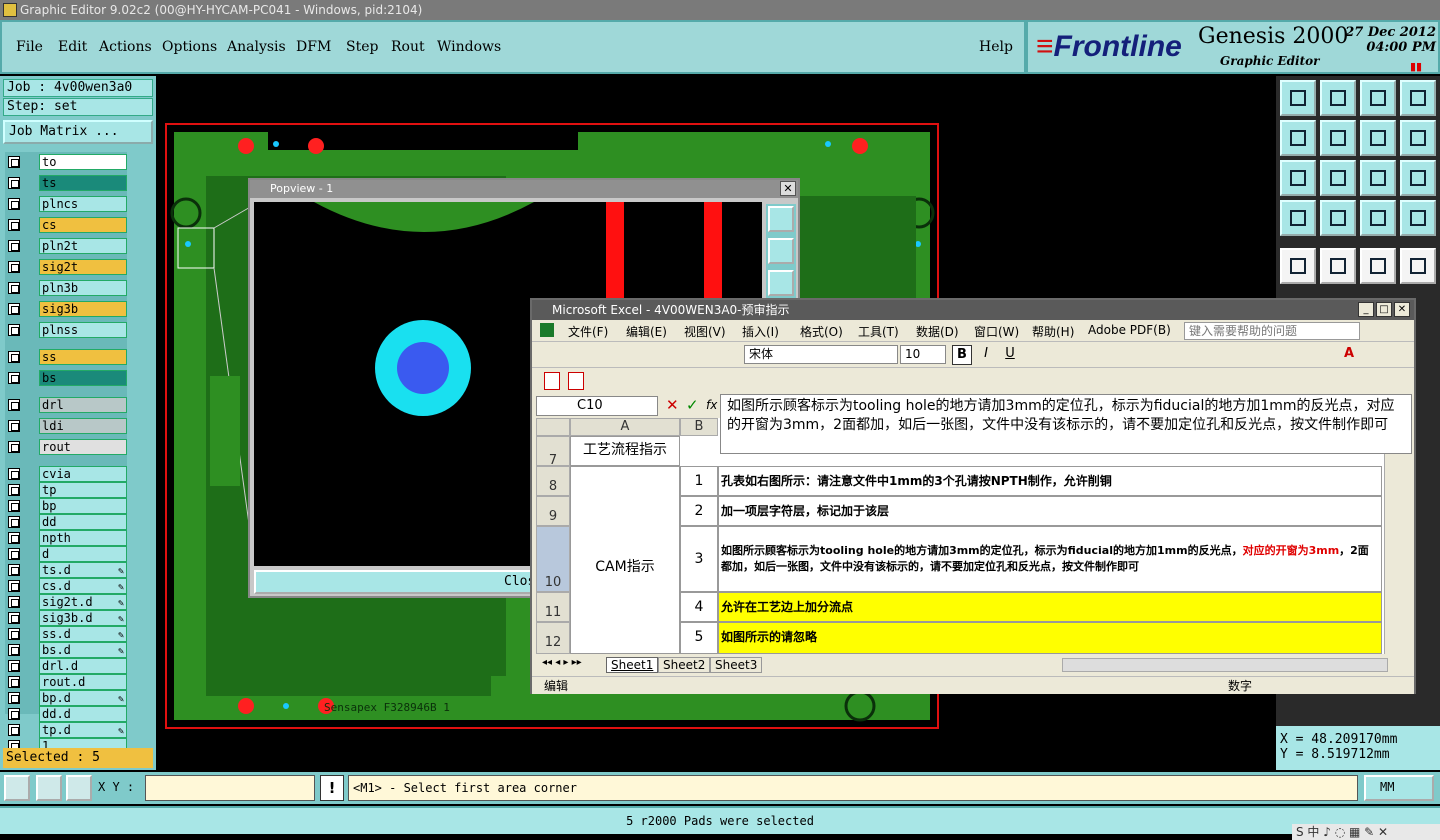 The height and width of the screenshot is (840, 1440). Describe the element at coordinates (83, 698) in the screenshot. I see `layer-name: bp.d ✎` at that location.